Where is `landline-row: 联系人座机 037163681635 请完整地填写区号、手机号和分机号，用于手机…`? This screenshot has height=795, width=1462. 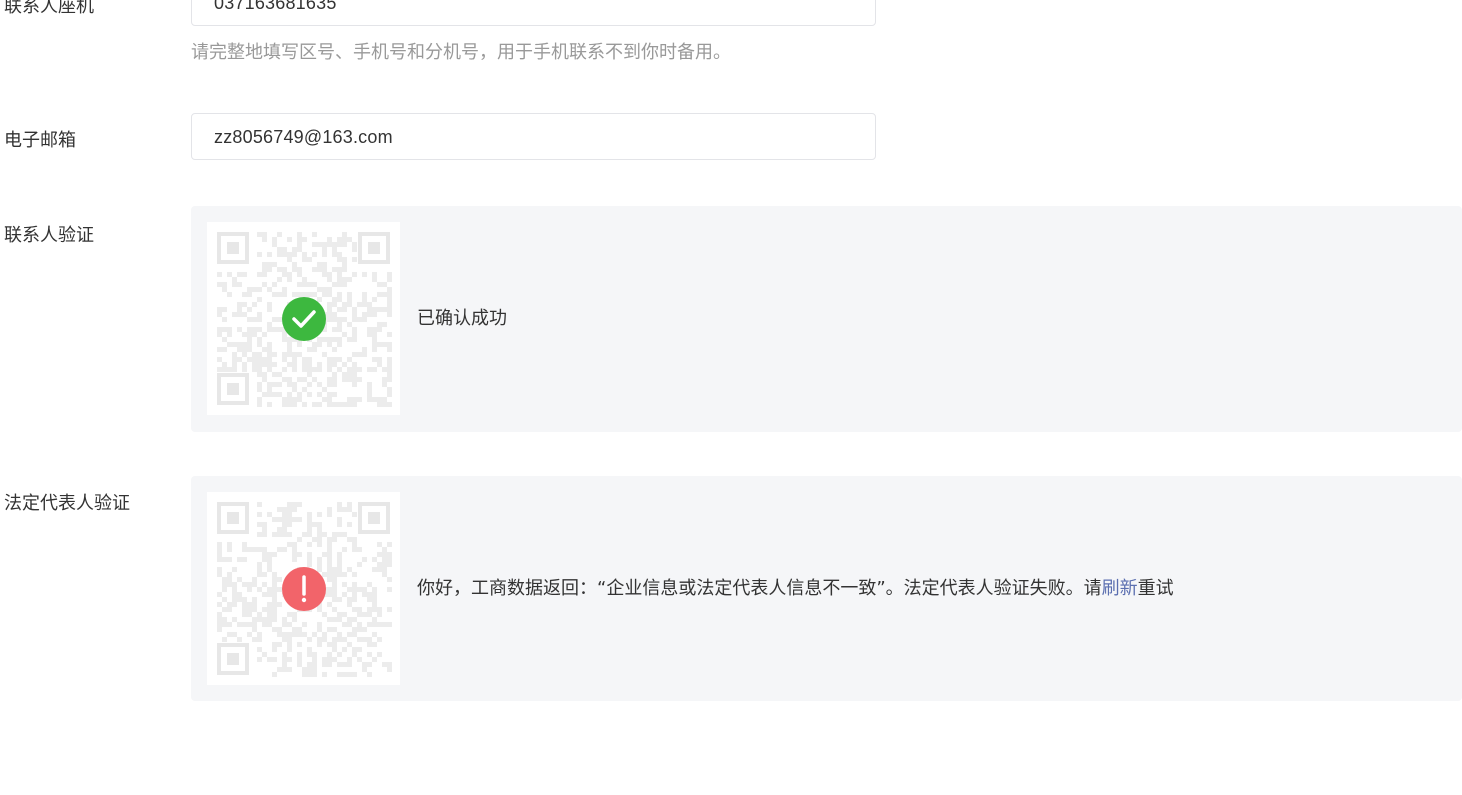 landline-row: 联系人座机 037163681635 请完整地填写区号、手机号和分机号，用于手机… is located at coordinates (731, 39).